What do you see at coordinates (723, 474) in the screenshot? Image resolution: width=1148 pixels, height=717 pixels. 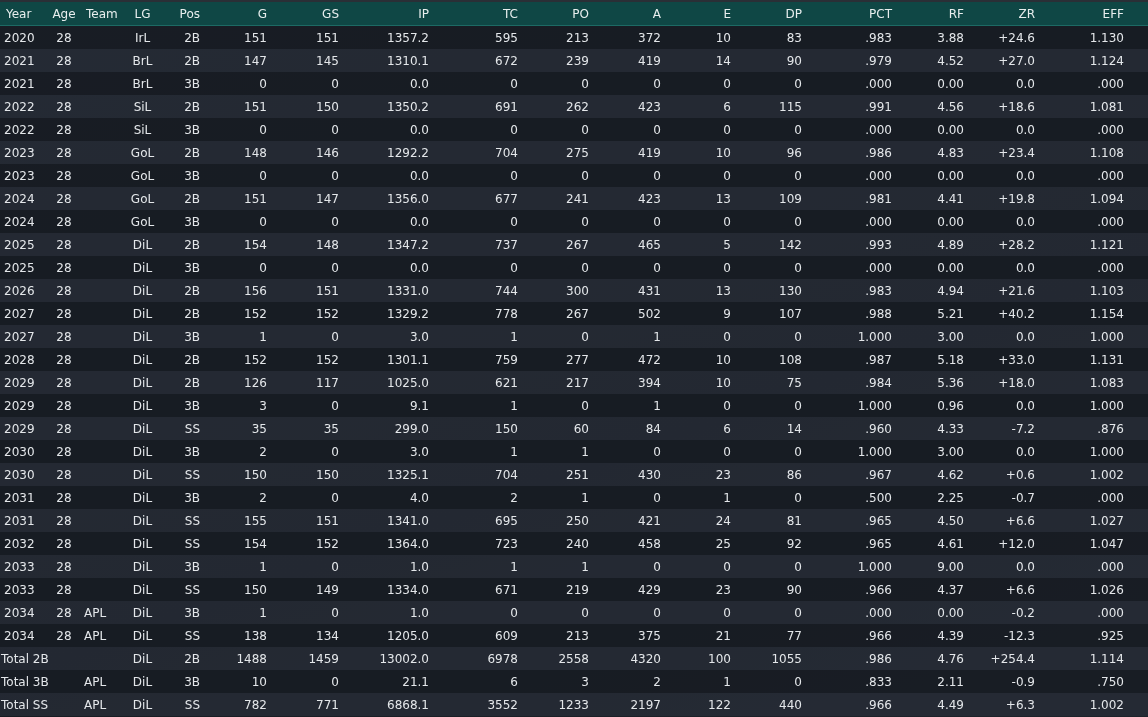 I see `table-cell-text: 23` at bounding box center [723, 474].